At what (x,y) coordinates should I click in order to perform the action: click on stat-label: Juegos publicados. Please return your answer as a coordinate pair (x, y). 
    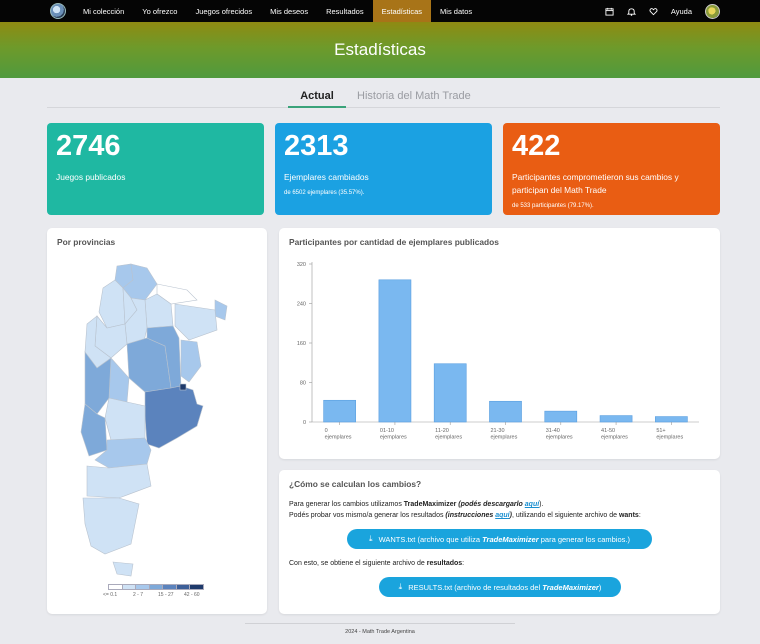
    Looking at the image, I should click on (91, 177).